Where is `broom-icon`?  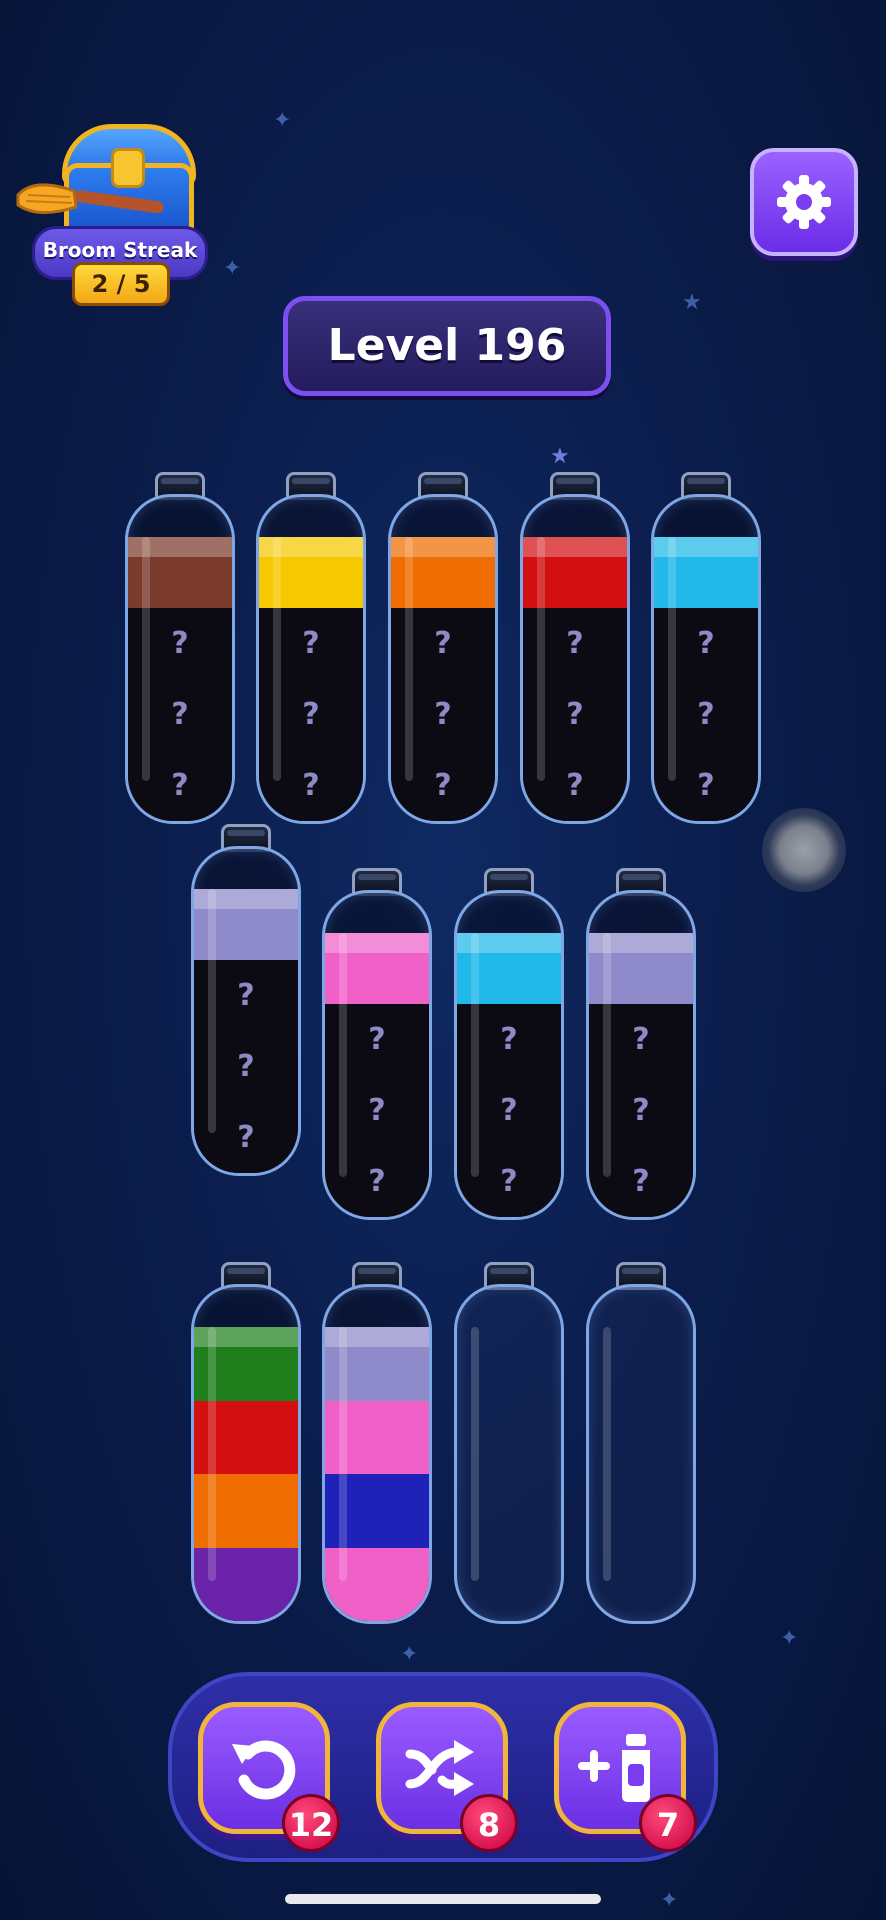 broom-icon is located at coordinates (90, 198).